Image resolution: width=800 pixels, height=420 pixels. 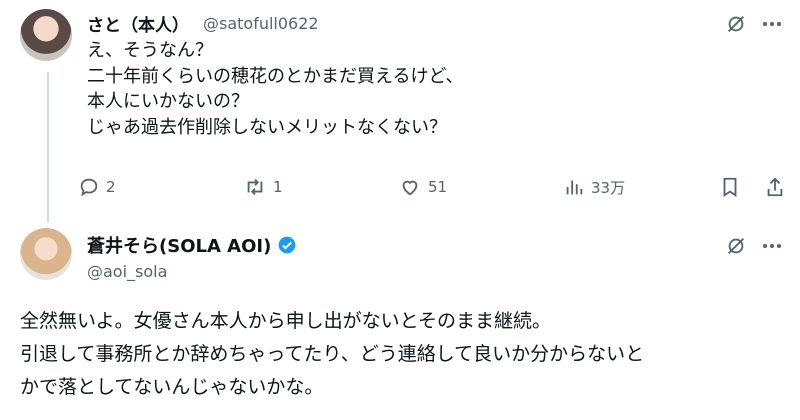 What do you see at coordinates (275, 76) in the screenshot?
I see `tweet-line: 二十年前くらいの穂花のとかまだ買えるけど、` at bounding box center [275, 76].